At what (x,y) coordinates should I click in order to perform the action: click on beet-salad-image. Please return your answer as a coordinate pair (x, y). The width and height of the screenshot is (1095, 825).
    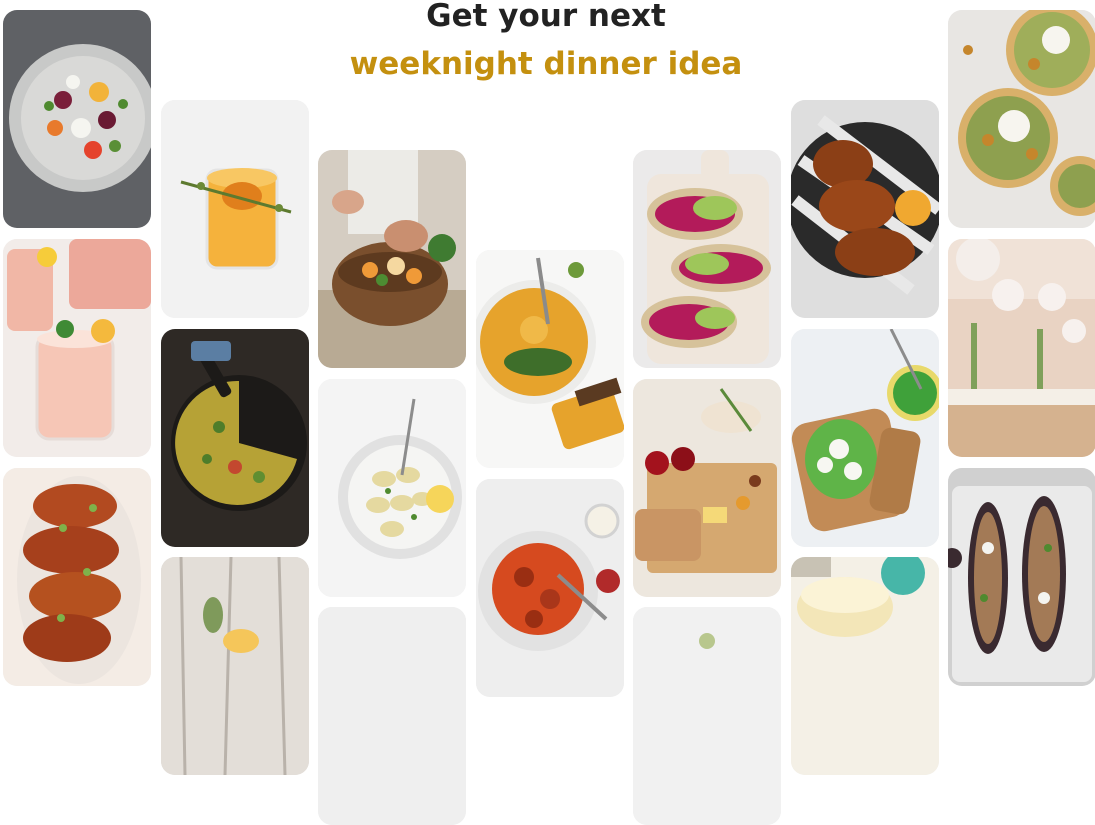
    Looking at the image, I should click on (77, 119).